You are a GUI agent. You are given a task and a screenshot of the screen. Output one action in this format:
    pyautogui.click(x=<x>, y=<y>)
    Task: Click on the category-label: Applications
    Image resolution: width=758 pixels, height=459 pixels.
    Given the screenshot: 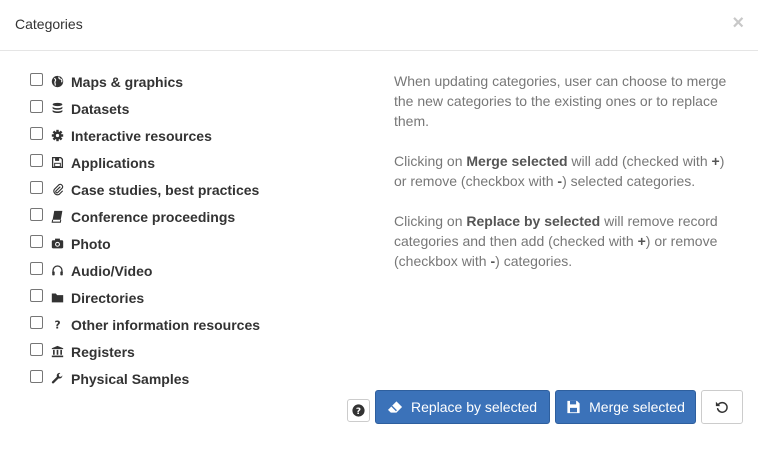 What is the action you would take?
    pyautogui.click(x=113, y=162)
    